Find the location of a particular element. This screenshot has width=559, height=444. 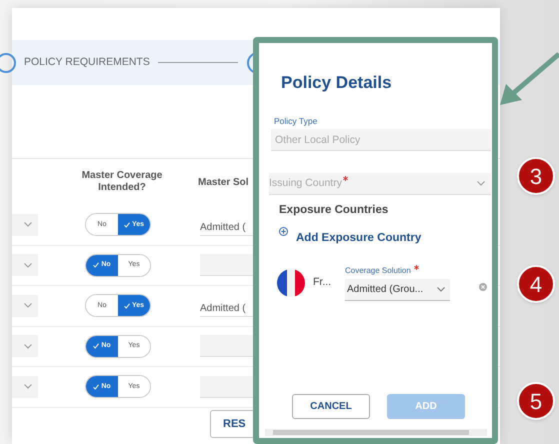

horizontal-scrollbar is located at coordinates (376, 432).